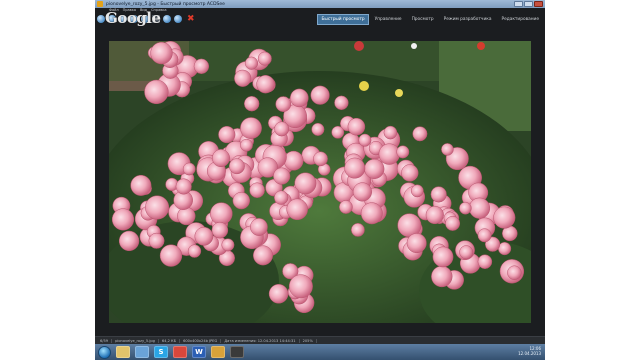 The height and width of the screenshot is (360, 640). I want to click on status-modified: Дата изменения: 12.04.2013 14:44:31, so click(260, 340).